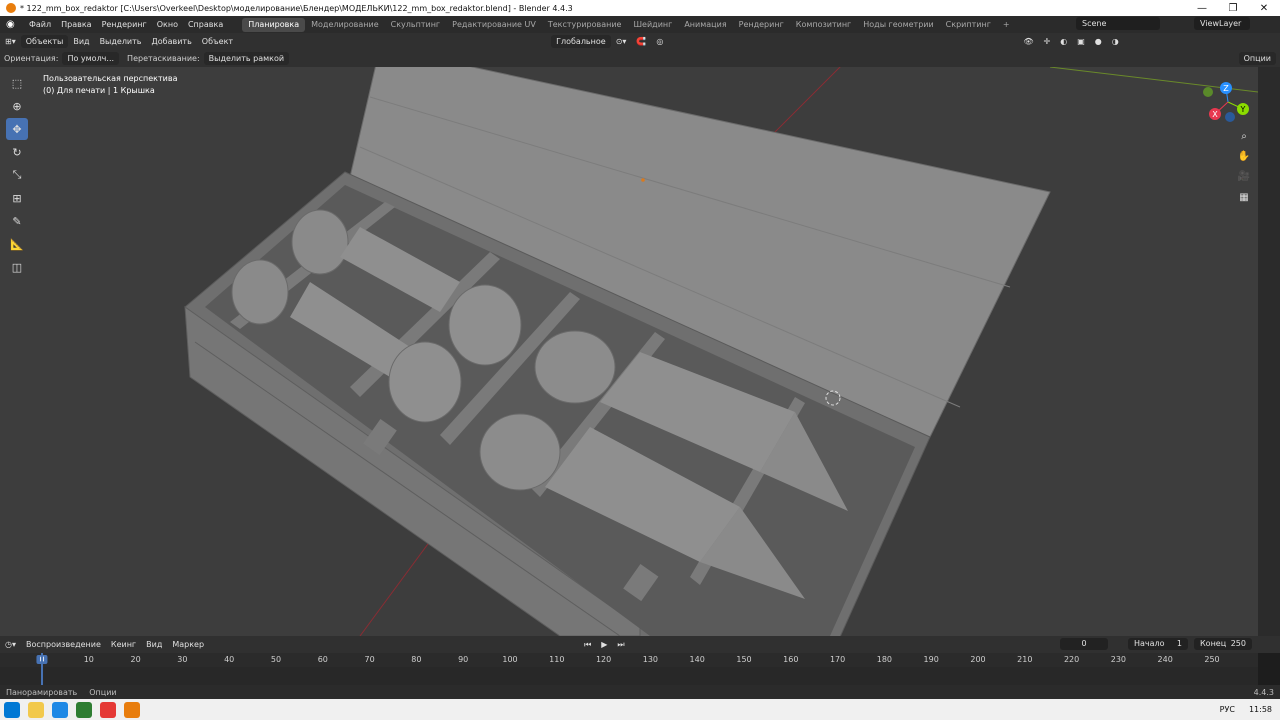 The image size is (1280, 720). What do you see at coordinates (1223, 644) in the screenshot?
I see `end-frame-field: Конец 250` at bounding box center [1223, 644].